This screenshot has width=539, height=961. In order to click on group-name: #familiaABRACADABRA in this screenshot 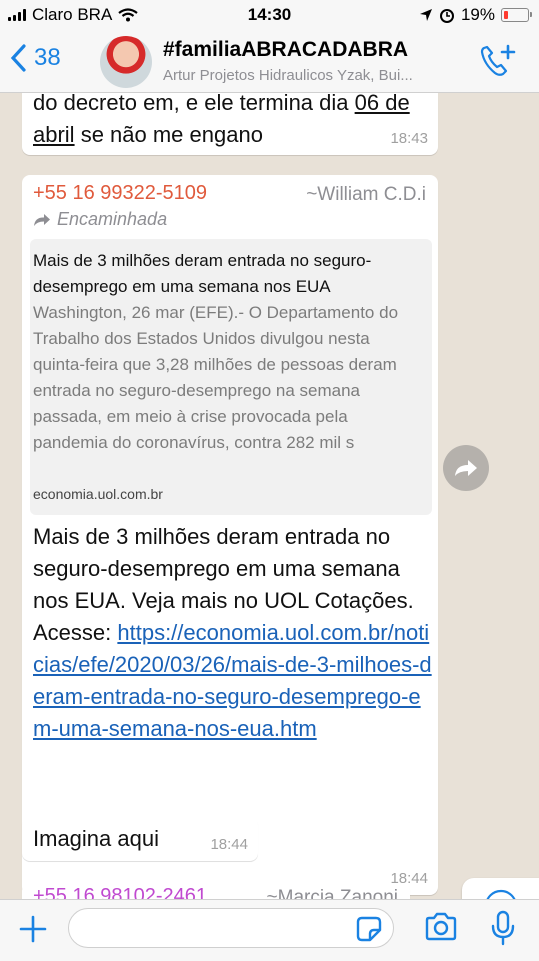, I will do `click(285, 50)`.